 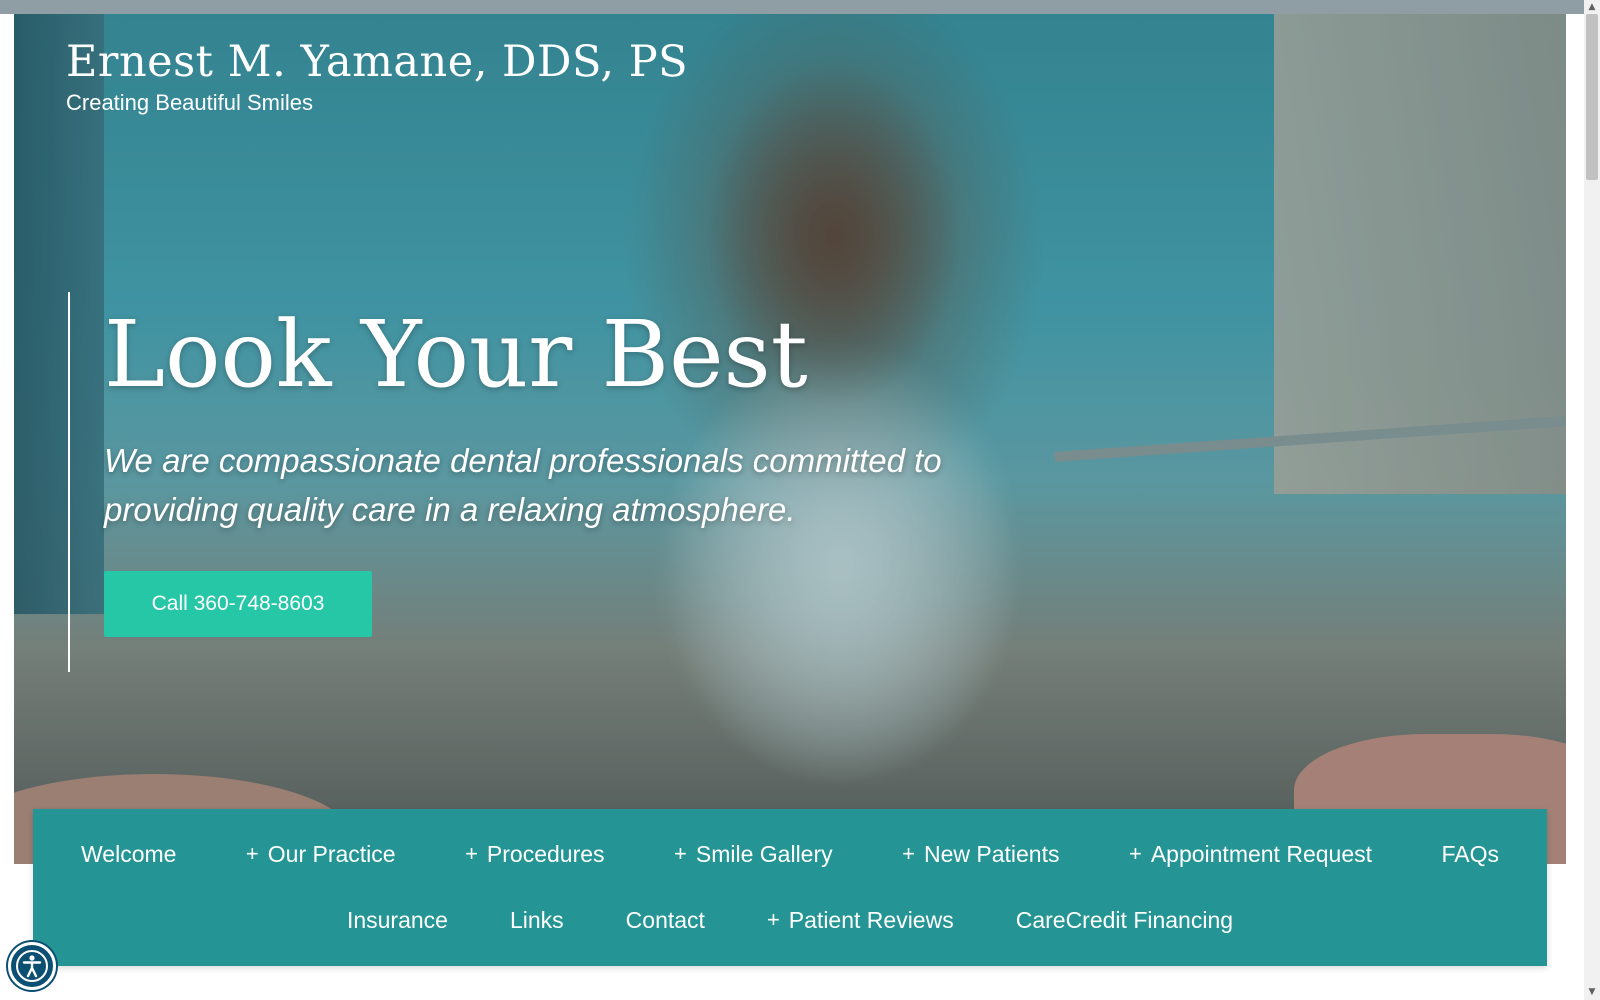 I want to click on nav-item-patient-reviews: + Patient Reviews, so click(x=860, y=920).